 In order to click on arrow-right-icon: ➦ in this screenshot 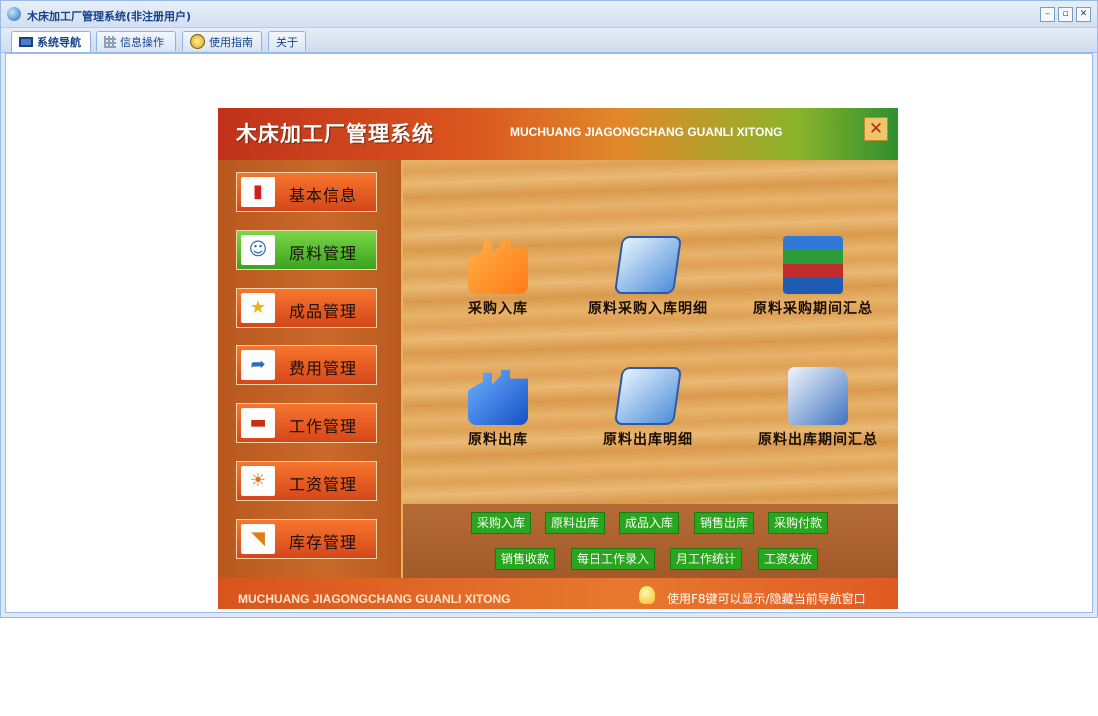, I will do `click(258, 365)`.